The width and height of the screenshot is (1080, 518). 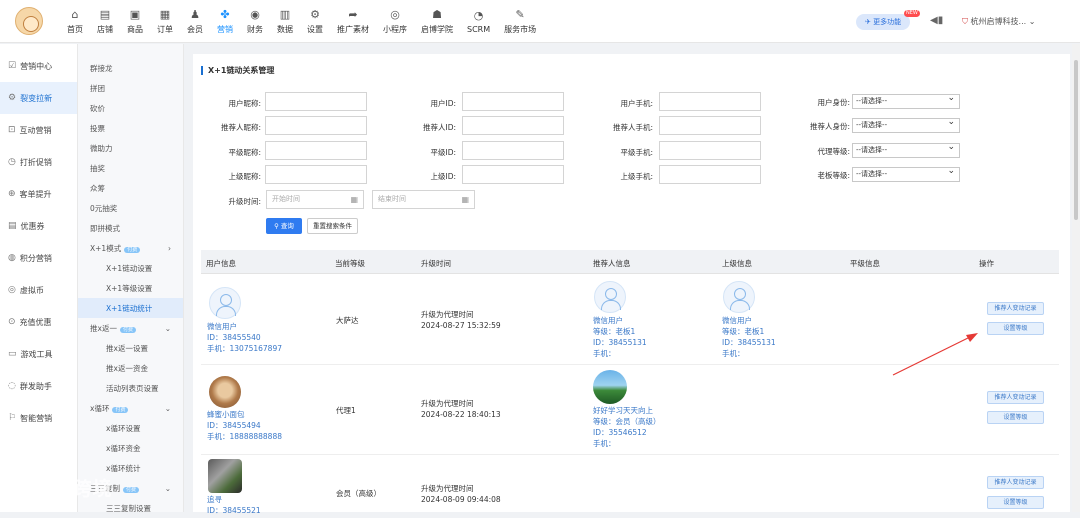 What do you see at coordinates (130, 228) in the screenshot?
I see `submenu-item-8: 即拼模式` at bounding box center [130, 228].